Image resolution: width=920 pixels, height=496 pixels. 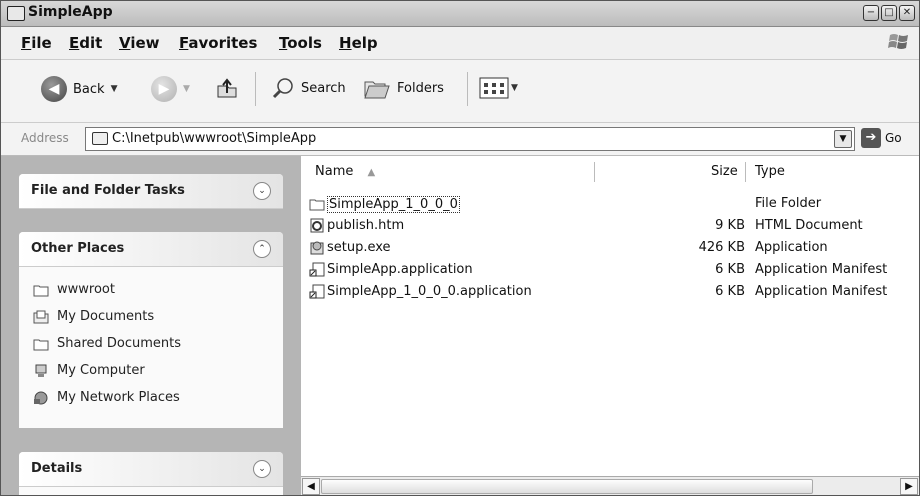 I want to click on shared-folder-icon, so click(x=41, y=344).